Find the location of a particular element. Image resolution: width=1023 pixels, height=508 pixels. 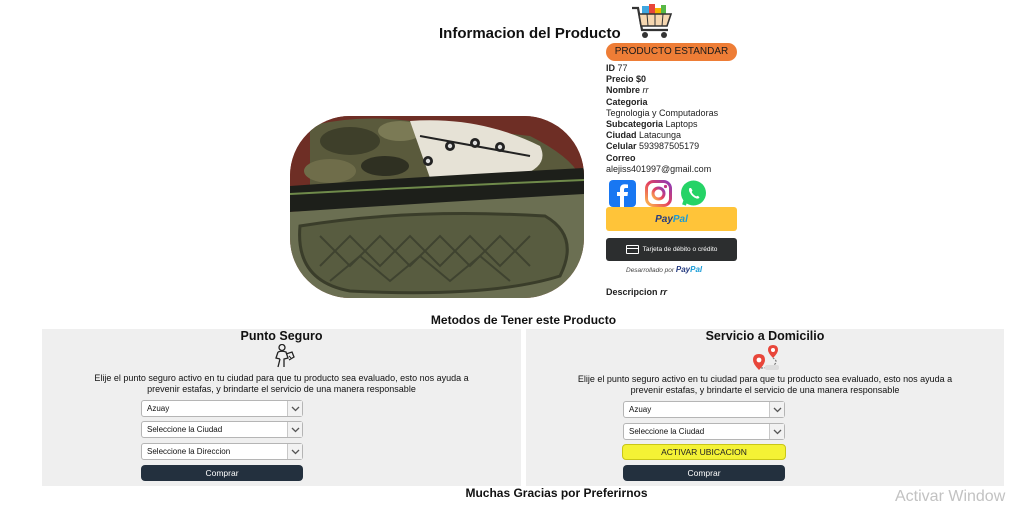

handshake-person-icon is located at coordinates (284, 355).